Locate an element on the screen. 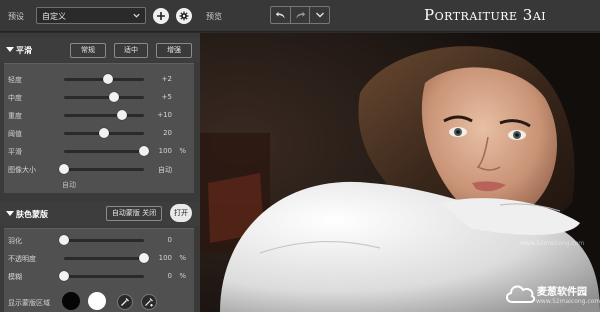  smoothing-slider-label: 图像大小 is located at coordinates (22, 170).